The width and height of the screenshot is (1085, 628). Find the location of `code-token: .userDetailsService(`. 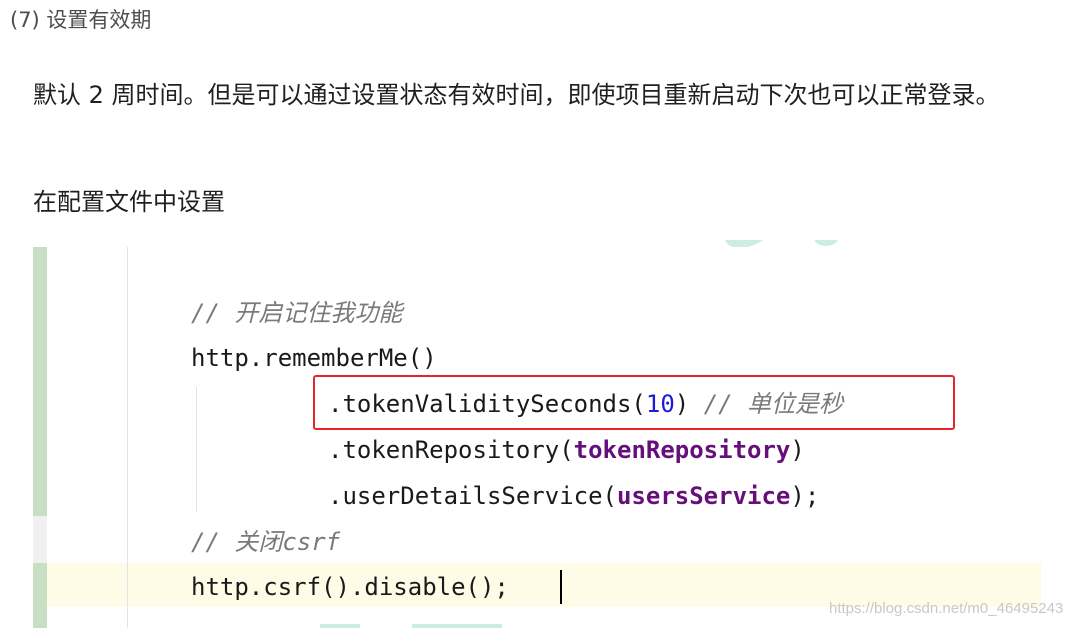

code-token: .userDetailsService( is located at coordinates (472, 496).